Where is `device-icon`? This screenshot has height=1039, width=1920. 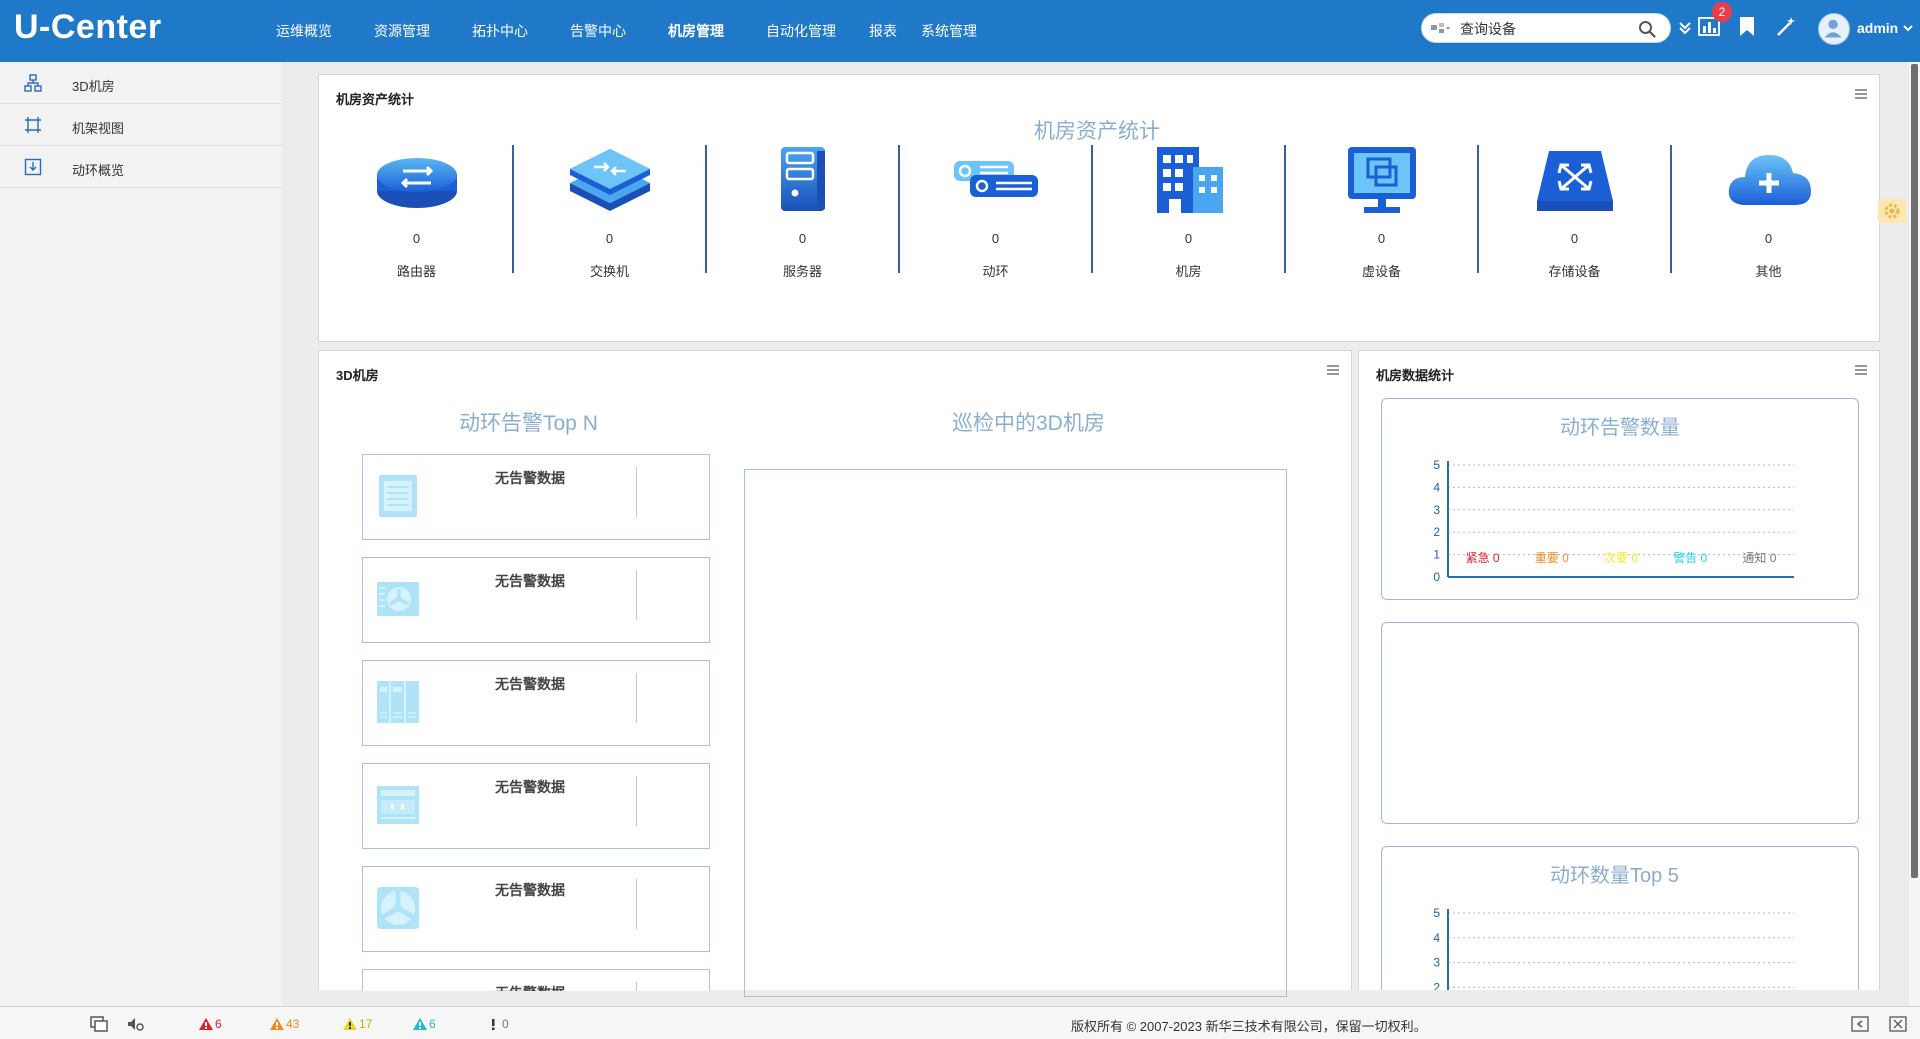 device-icon is located at coordinates (398, 989).